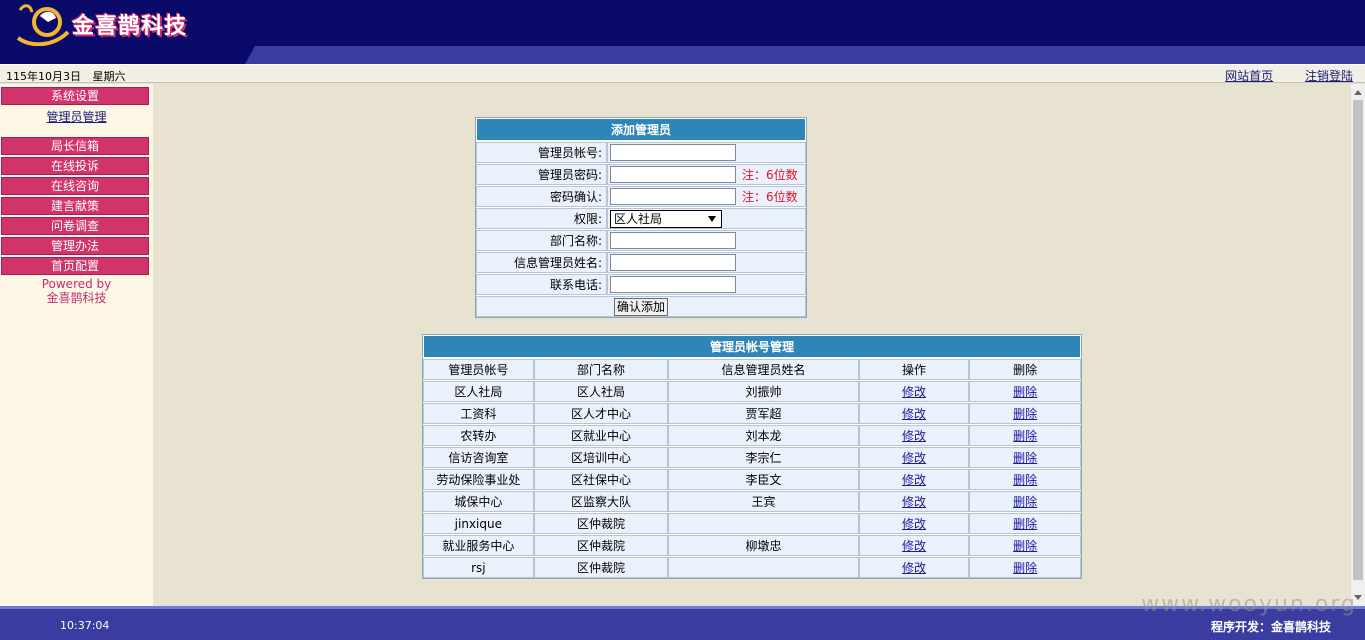 Image resolution: width=1365 pixels, height=640 pixels. I want to click on password-note: 注：6位数, so click(770, 175).